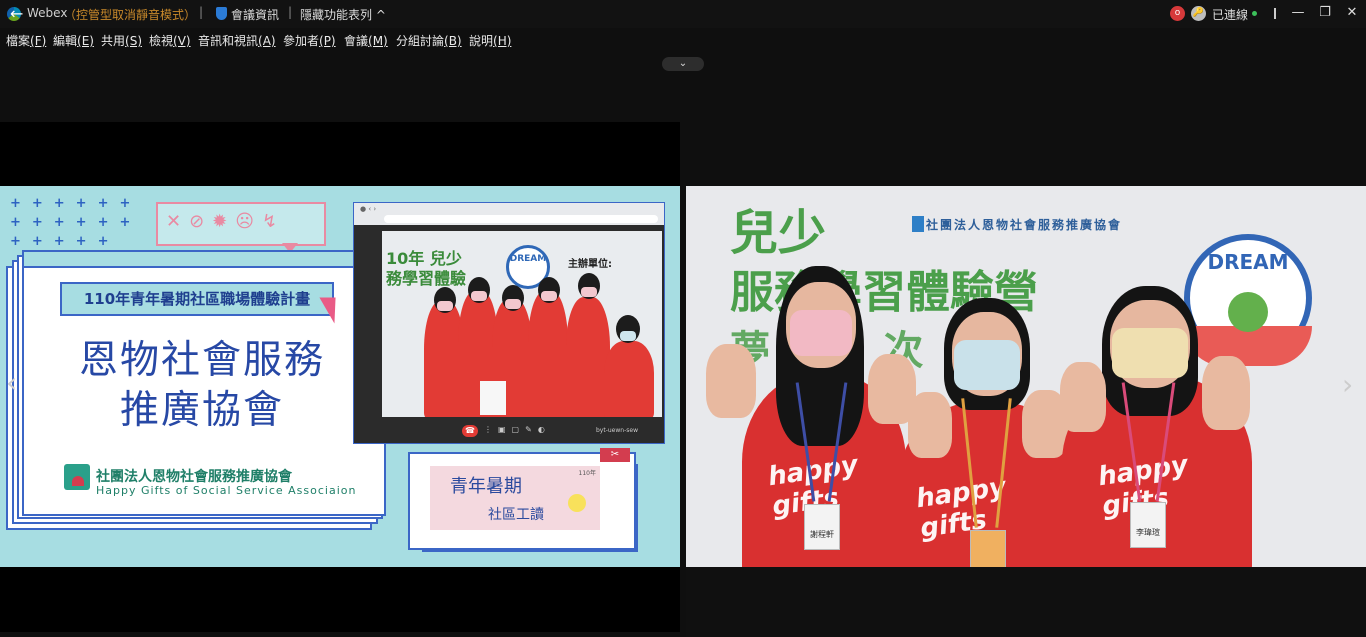 The width and height of the screenshot is (1366, 637). I want to click on org-logo-icon, so click(77, 477).